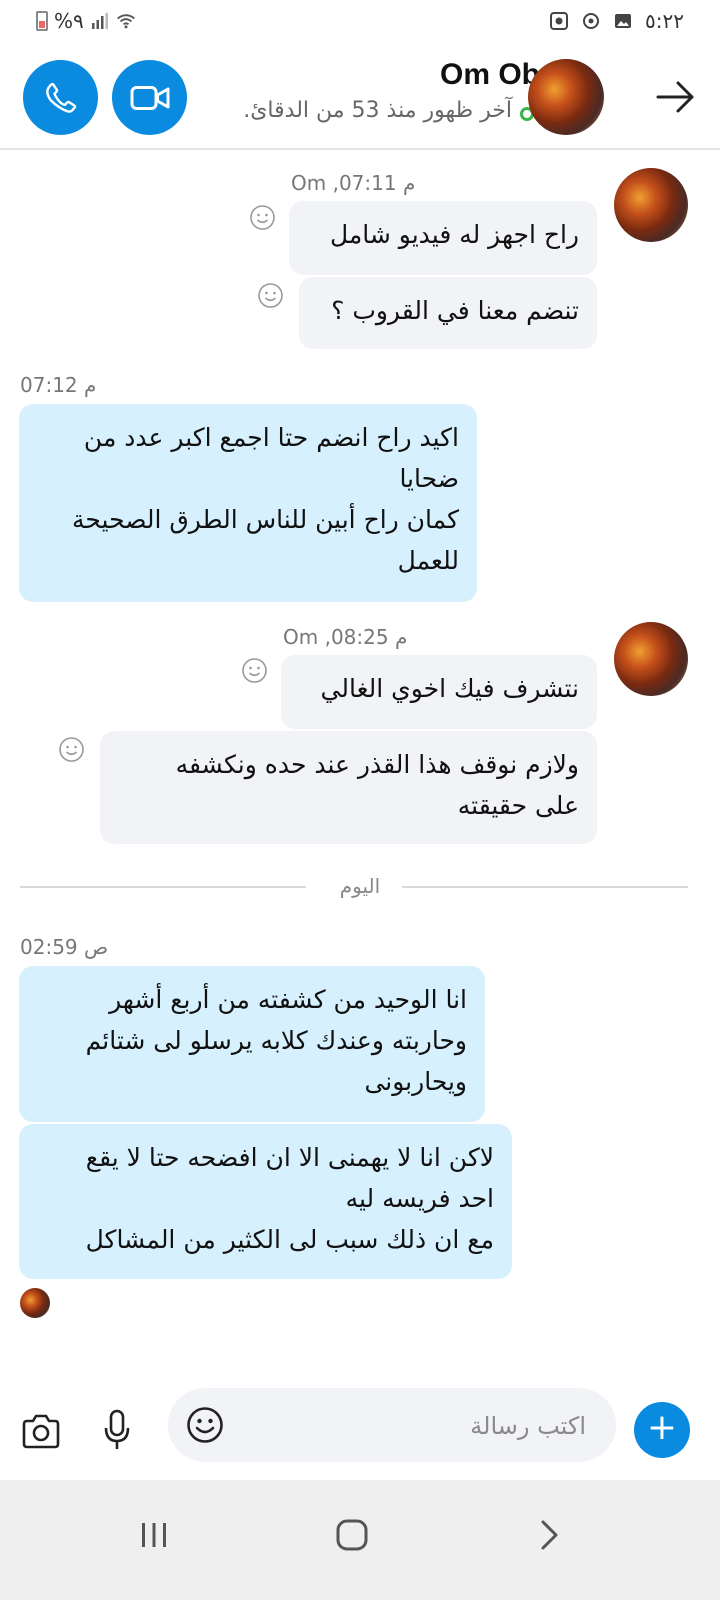 This screenshot has width=720, height=1600. I want to click on camera-icon, so click(41, 1432).